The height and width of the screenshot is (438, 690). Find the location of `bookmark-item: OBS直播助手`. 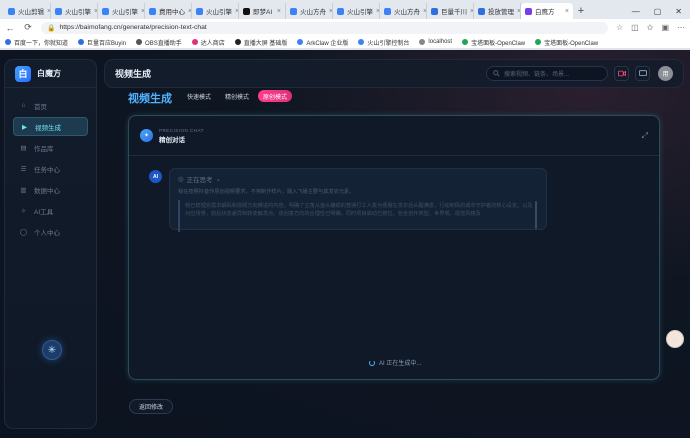

bookmark-item: OBS直播助手 is located at coordinates (159, 42).